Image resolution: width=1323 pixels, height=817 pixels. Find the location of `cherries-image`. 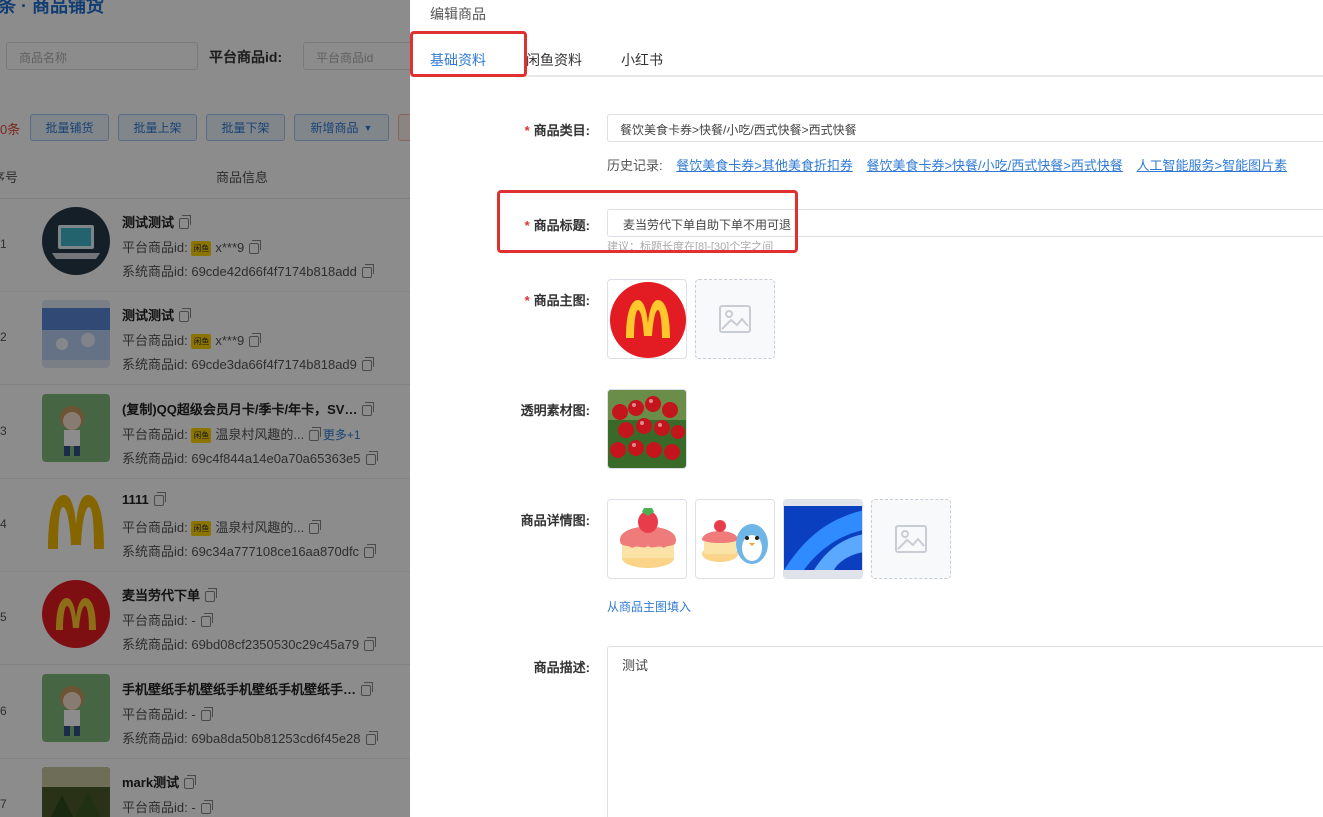

cherries-image is located at coordinates (647, 429).